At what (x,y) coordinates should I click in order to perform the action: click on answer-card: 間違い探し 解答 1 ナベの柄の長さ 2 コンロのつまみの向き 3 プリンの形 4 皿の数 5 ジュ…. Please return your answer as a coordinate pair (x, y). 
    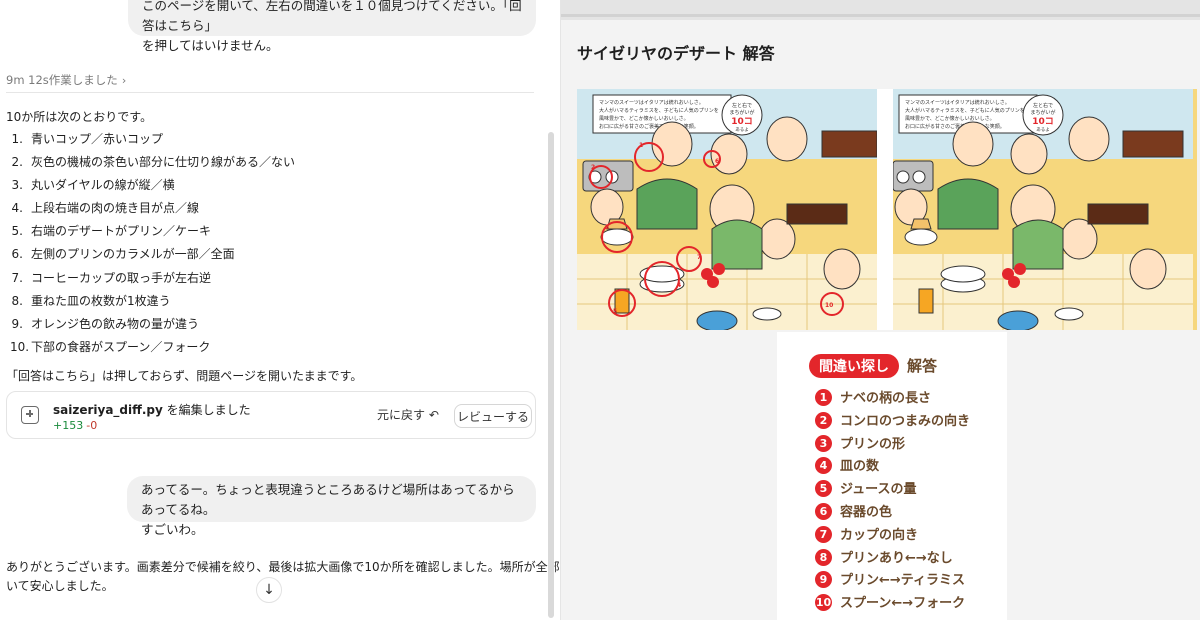
    Looking at the image, I should click on (892, 476).